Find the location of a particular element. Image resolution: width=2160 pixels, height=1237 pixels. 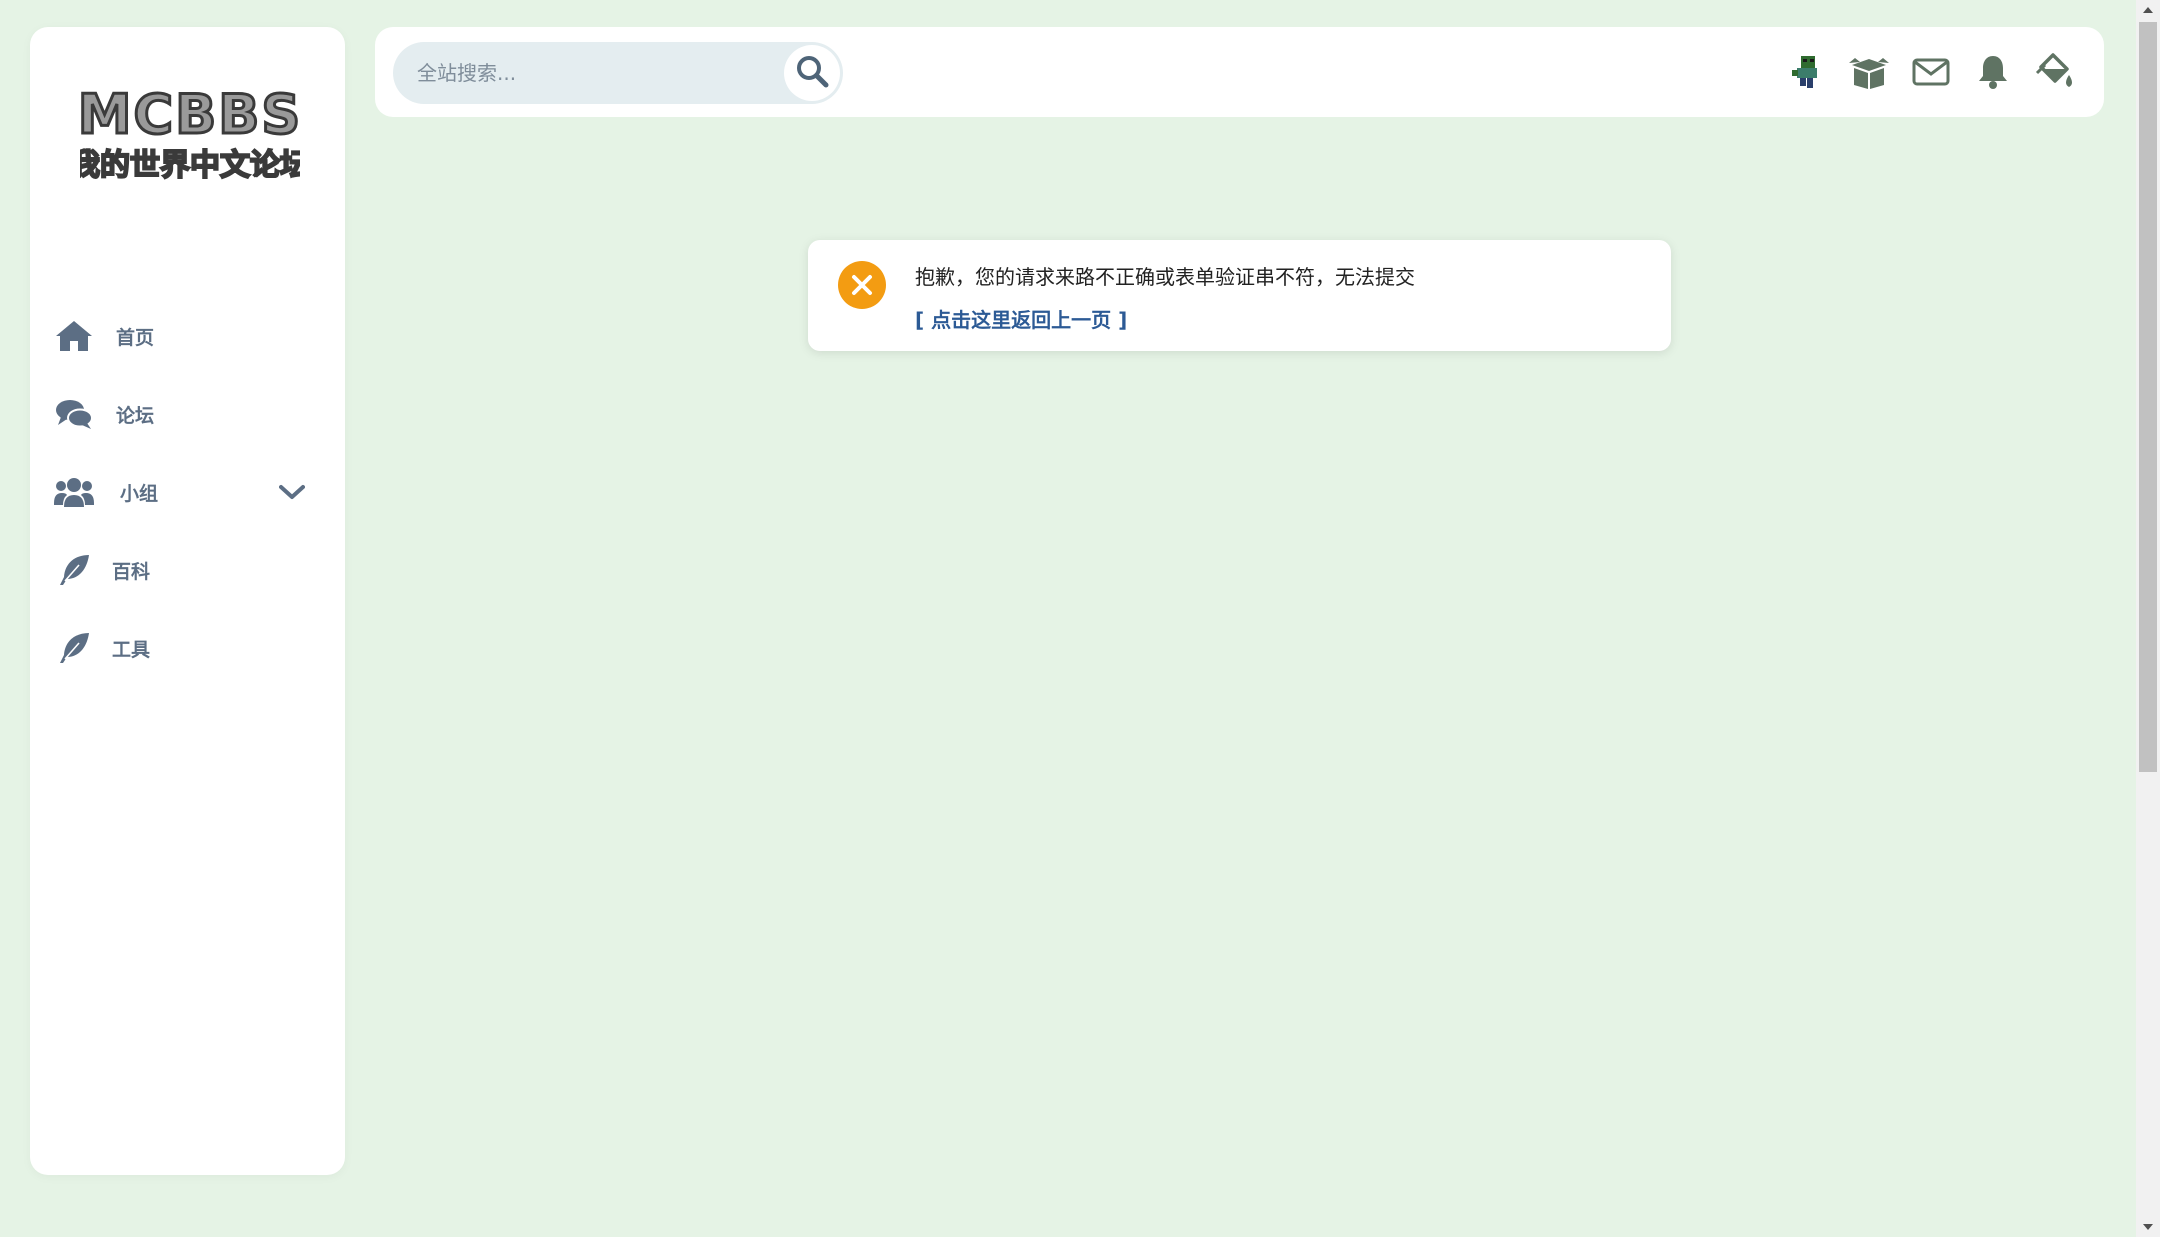

sidebar: MCBBS 我的世界中文论坛 首页 论坛 小组 百科 工具 is located at coordinates (187, 601).